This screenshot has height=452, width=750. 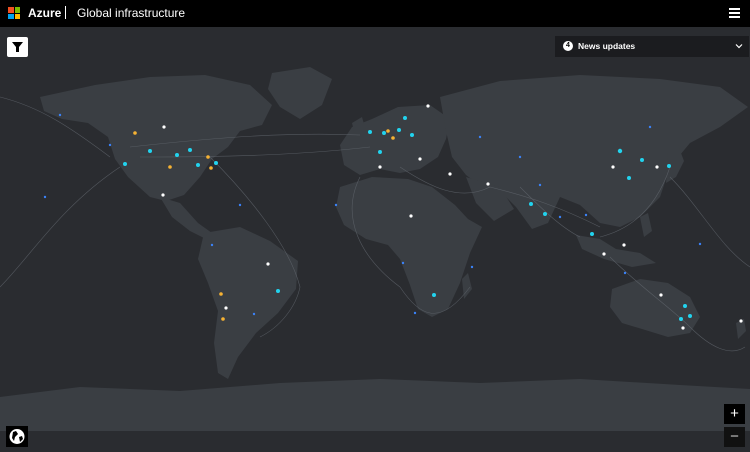 I want to click on filter-icon, so click(x=17, y=47).